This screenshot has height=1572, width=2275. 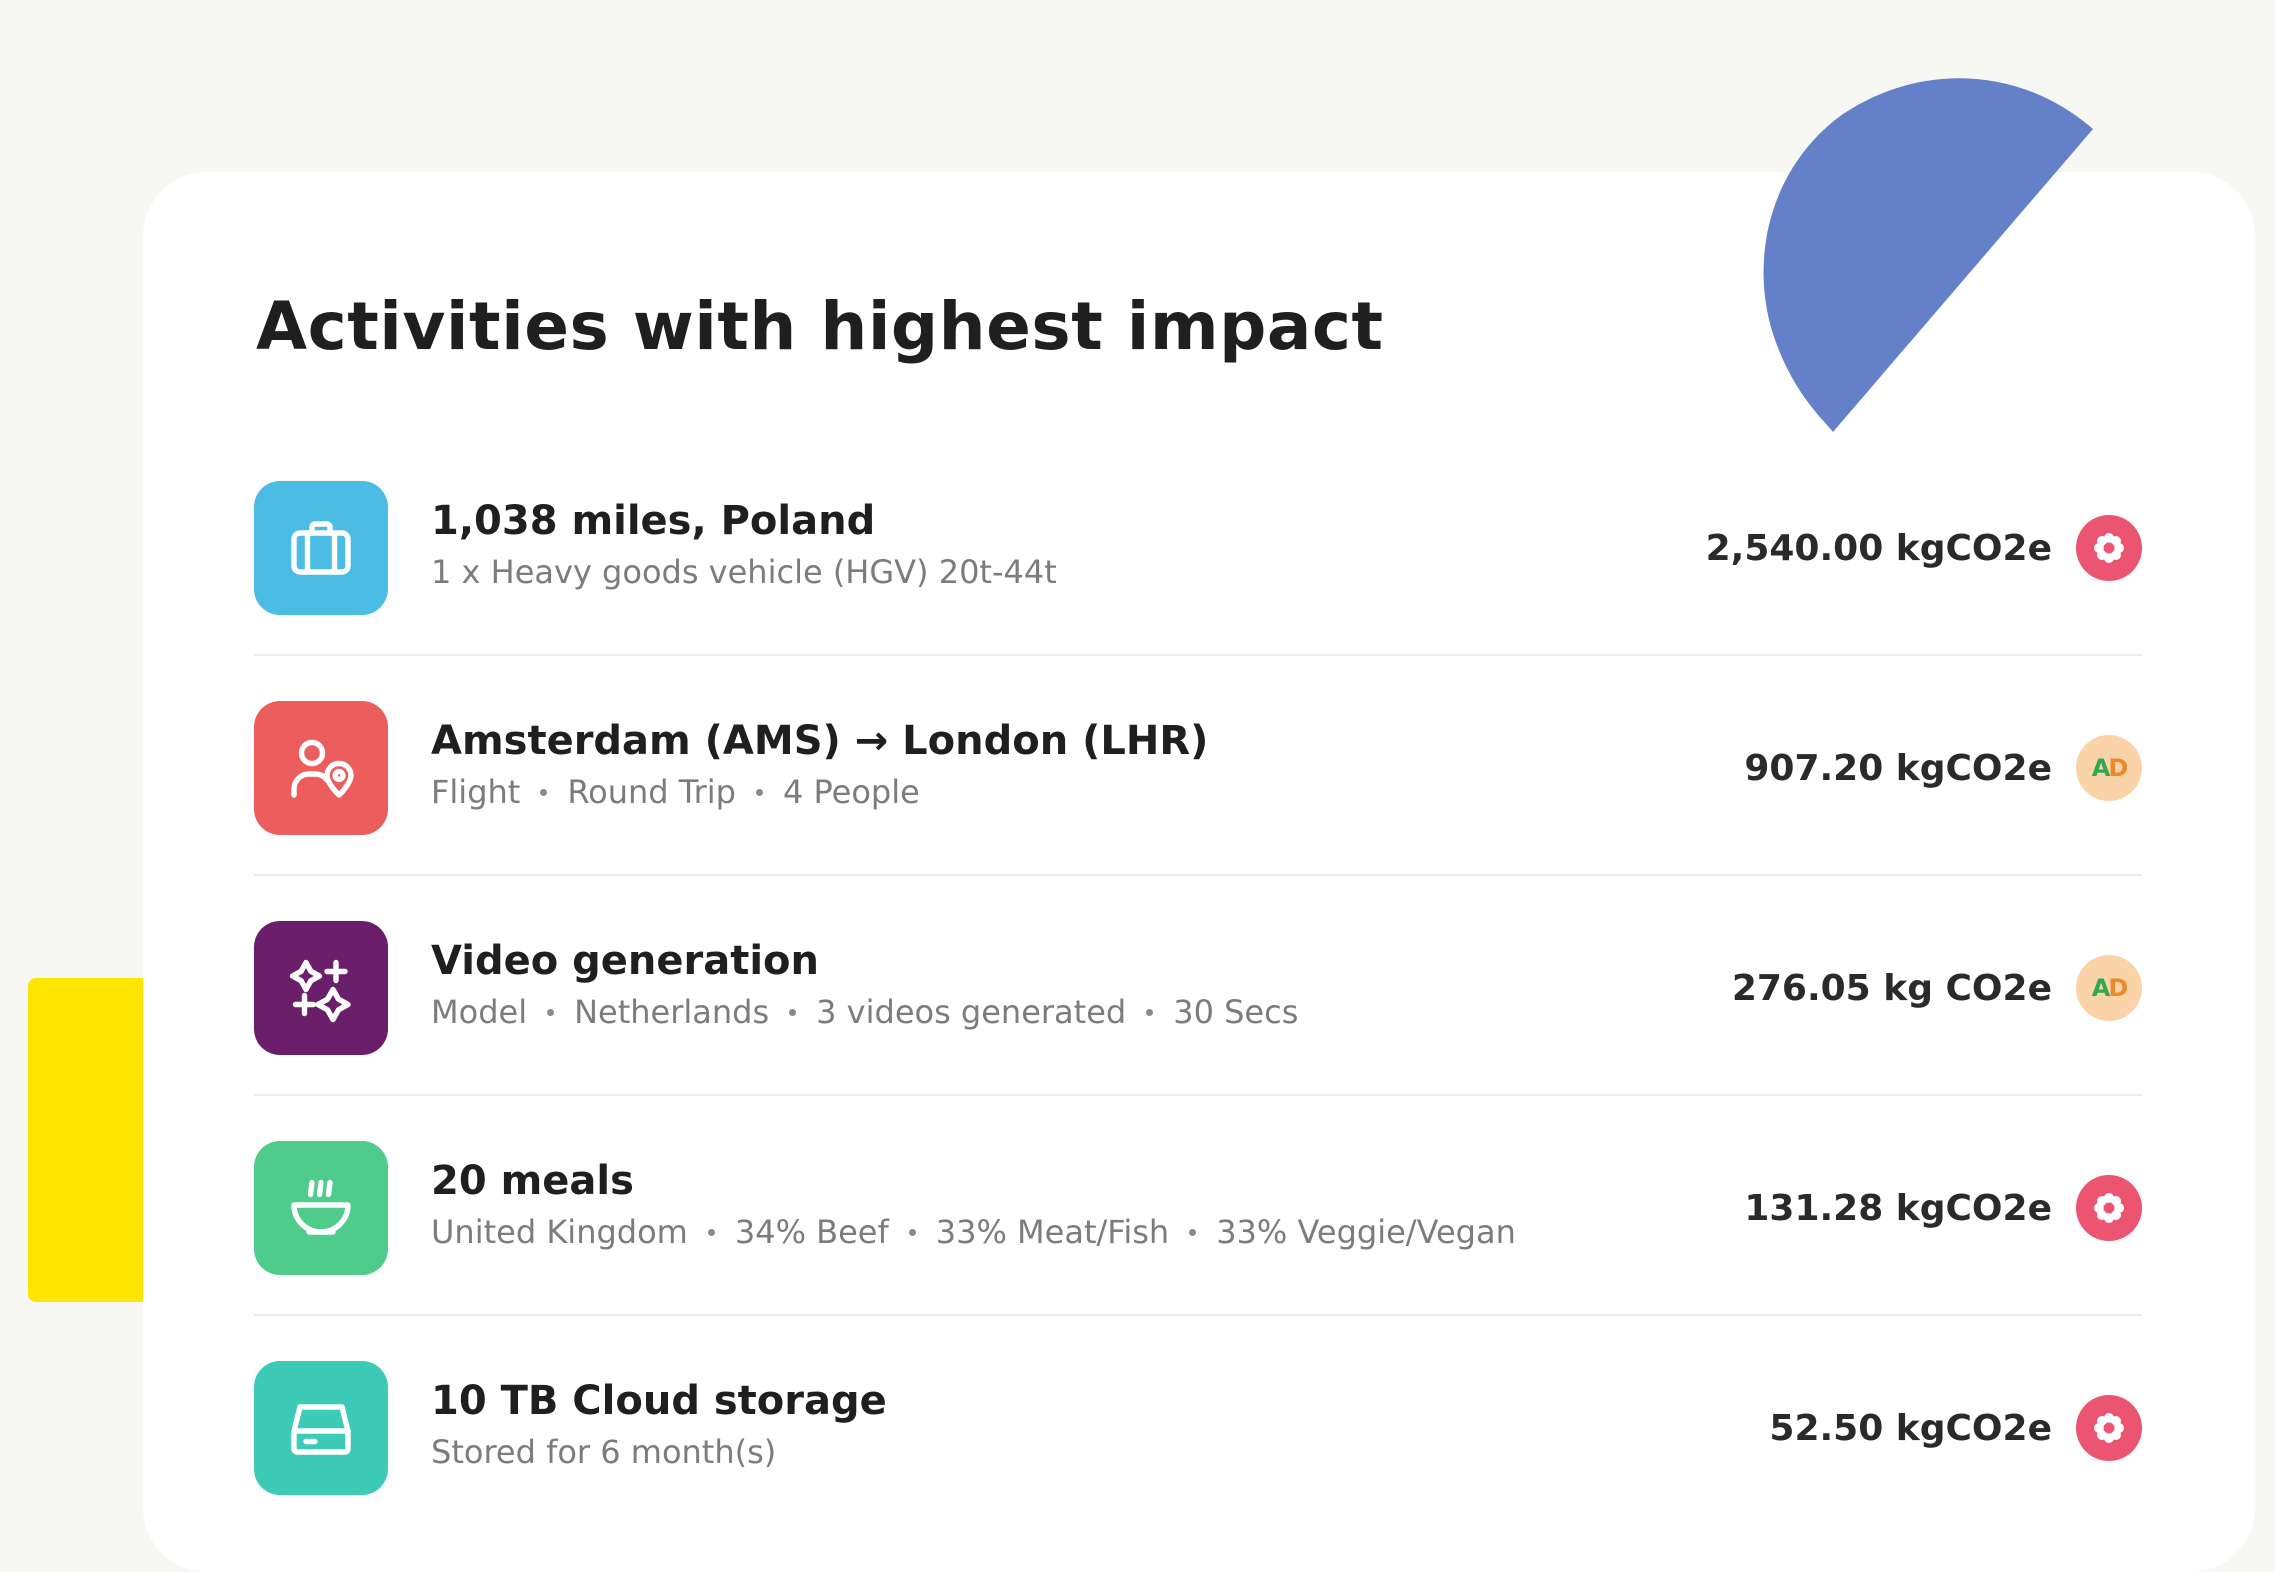 I want to click on emission-value: 2,540.00 kgCO2e, so click(x=1878, y=548).